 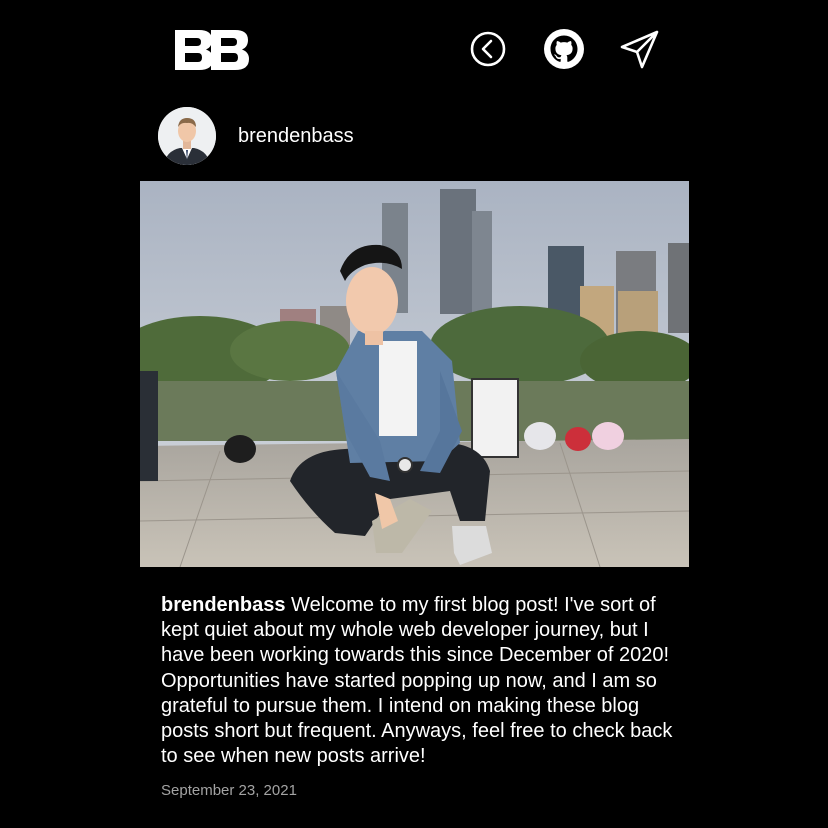 What do you see at coordinates (414, 50) in the screenshot?
I see `site-header` at bounding box center [414, 50].